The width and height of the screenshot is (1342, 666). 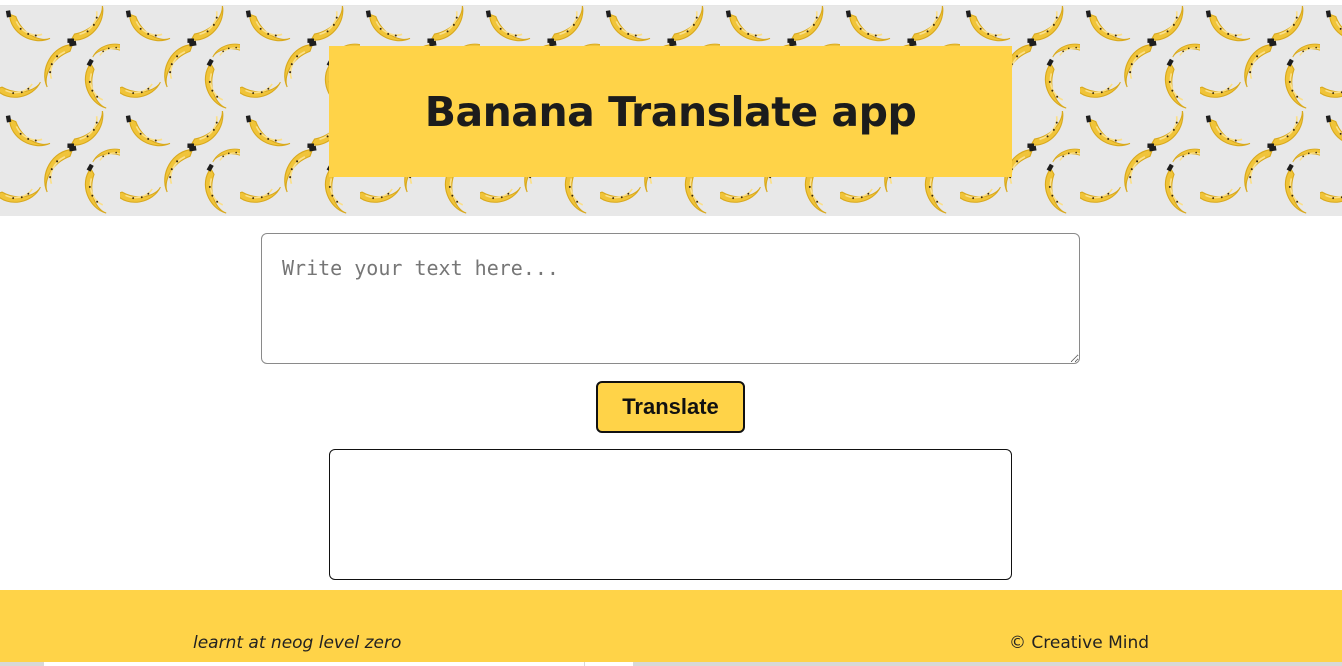 I want to click on title-box: Banana Translate app, so click(x=670, y=111).